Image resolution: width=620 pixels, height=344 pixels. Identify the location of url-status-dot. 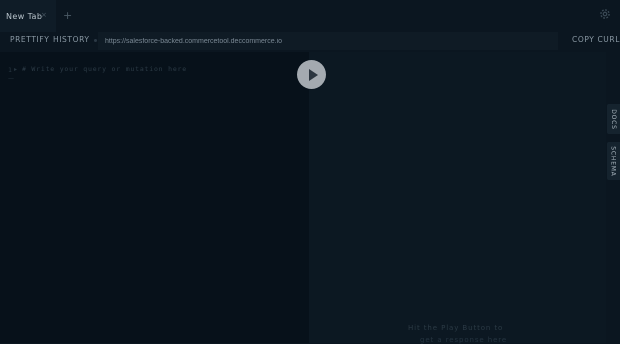
(95, 40).